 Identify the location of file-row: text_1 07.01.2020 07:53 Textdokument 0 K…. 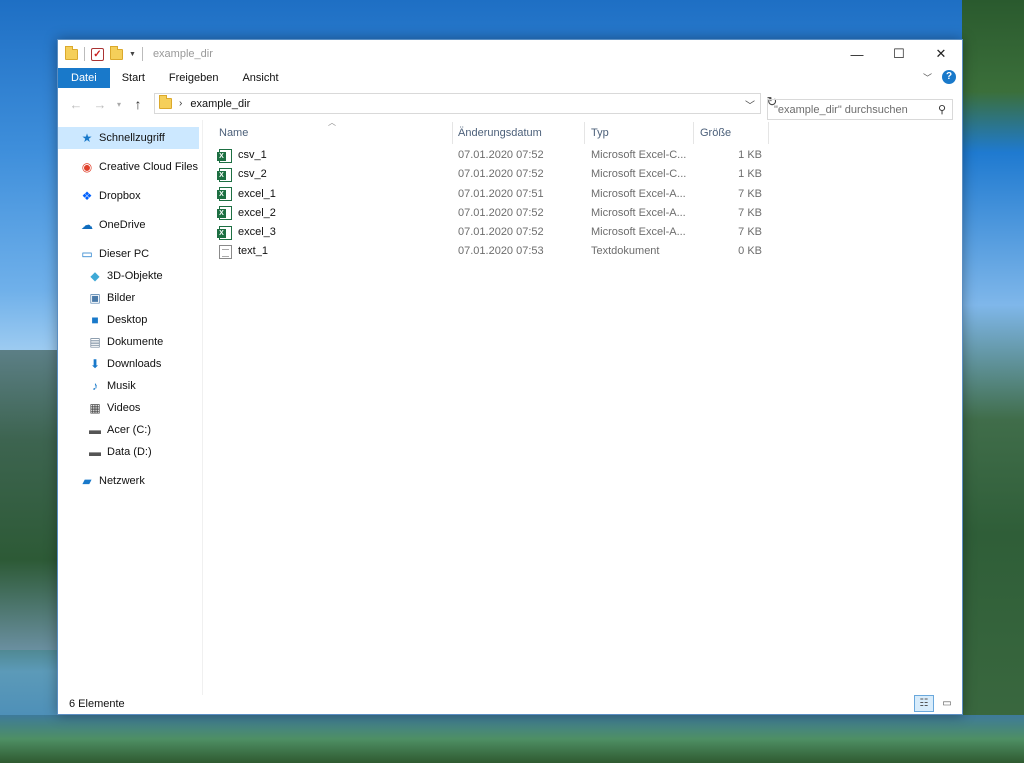
(583, 251).